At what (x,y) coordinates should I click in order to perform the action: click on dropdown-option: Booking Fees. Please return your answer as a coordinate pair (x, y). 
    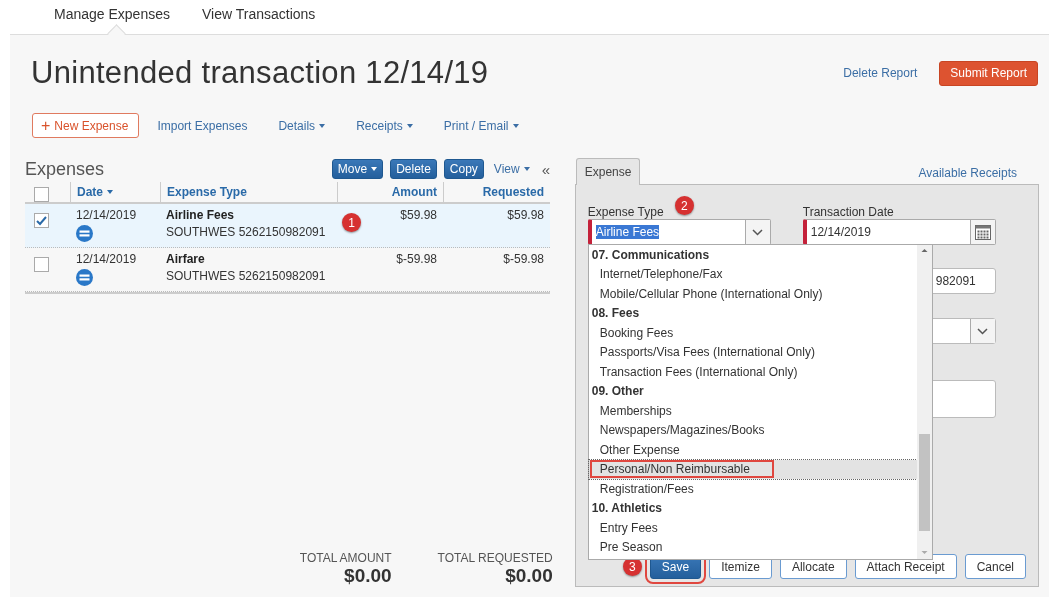
    Looking at the image, I should click on (752, 333).